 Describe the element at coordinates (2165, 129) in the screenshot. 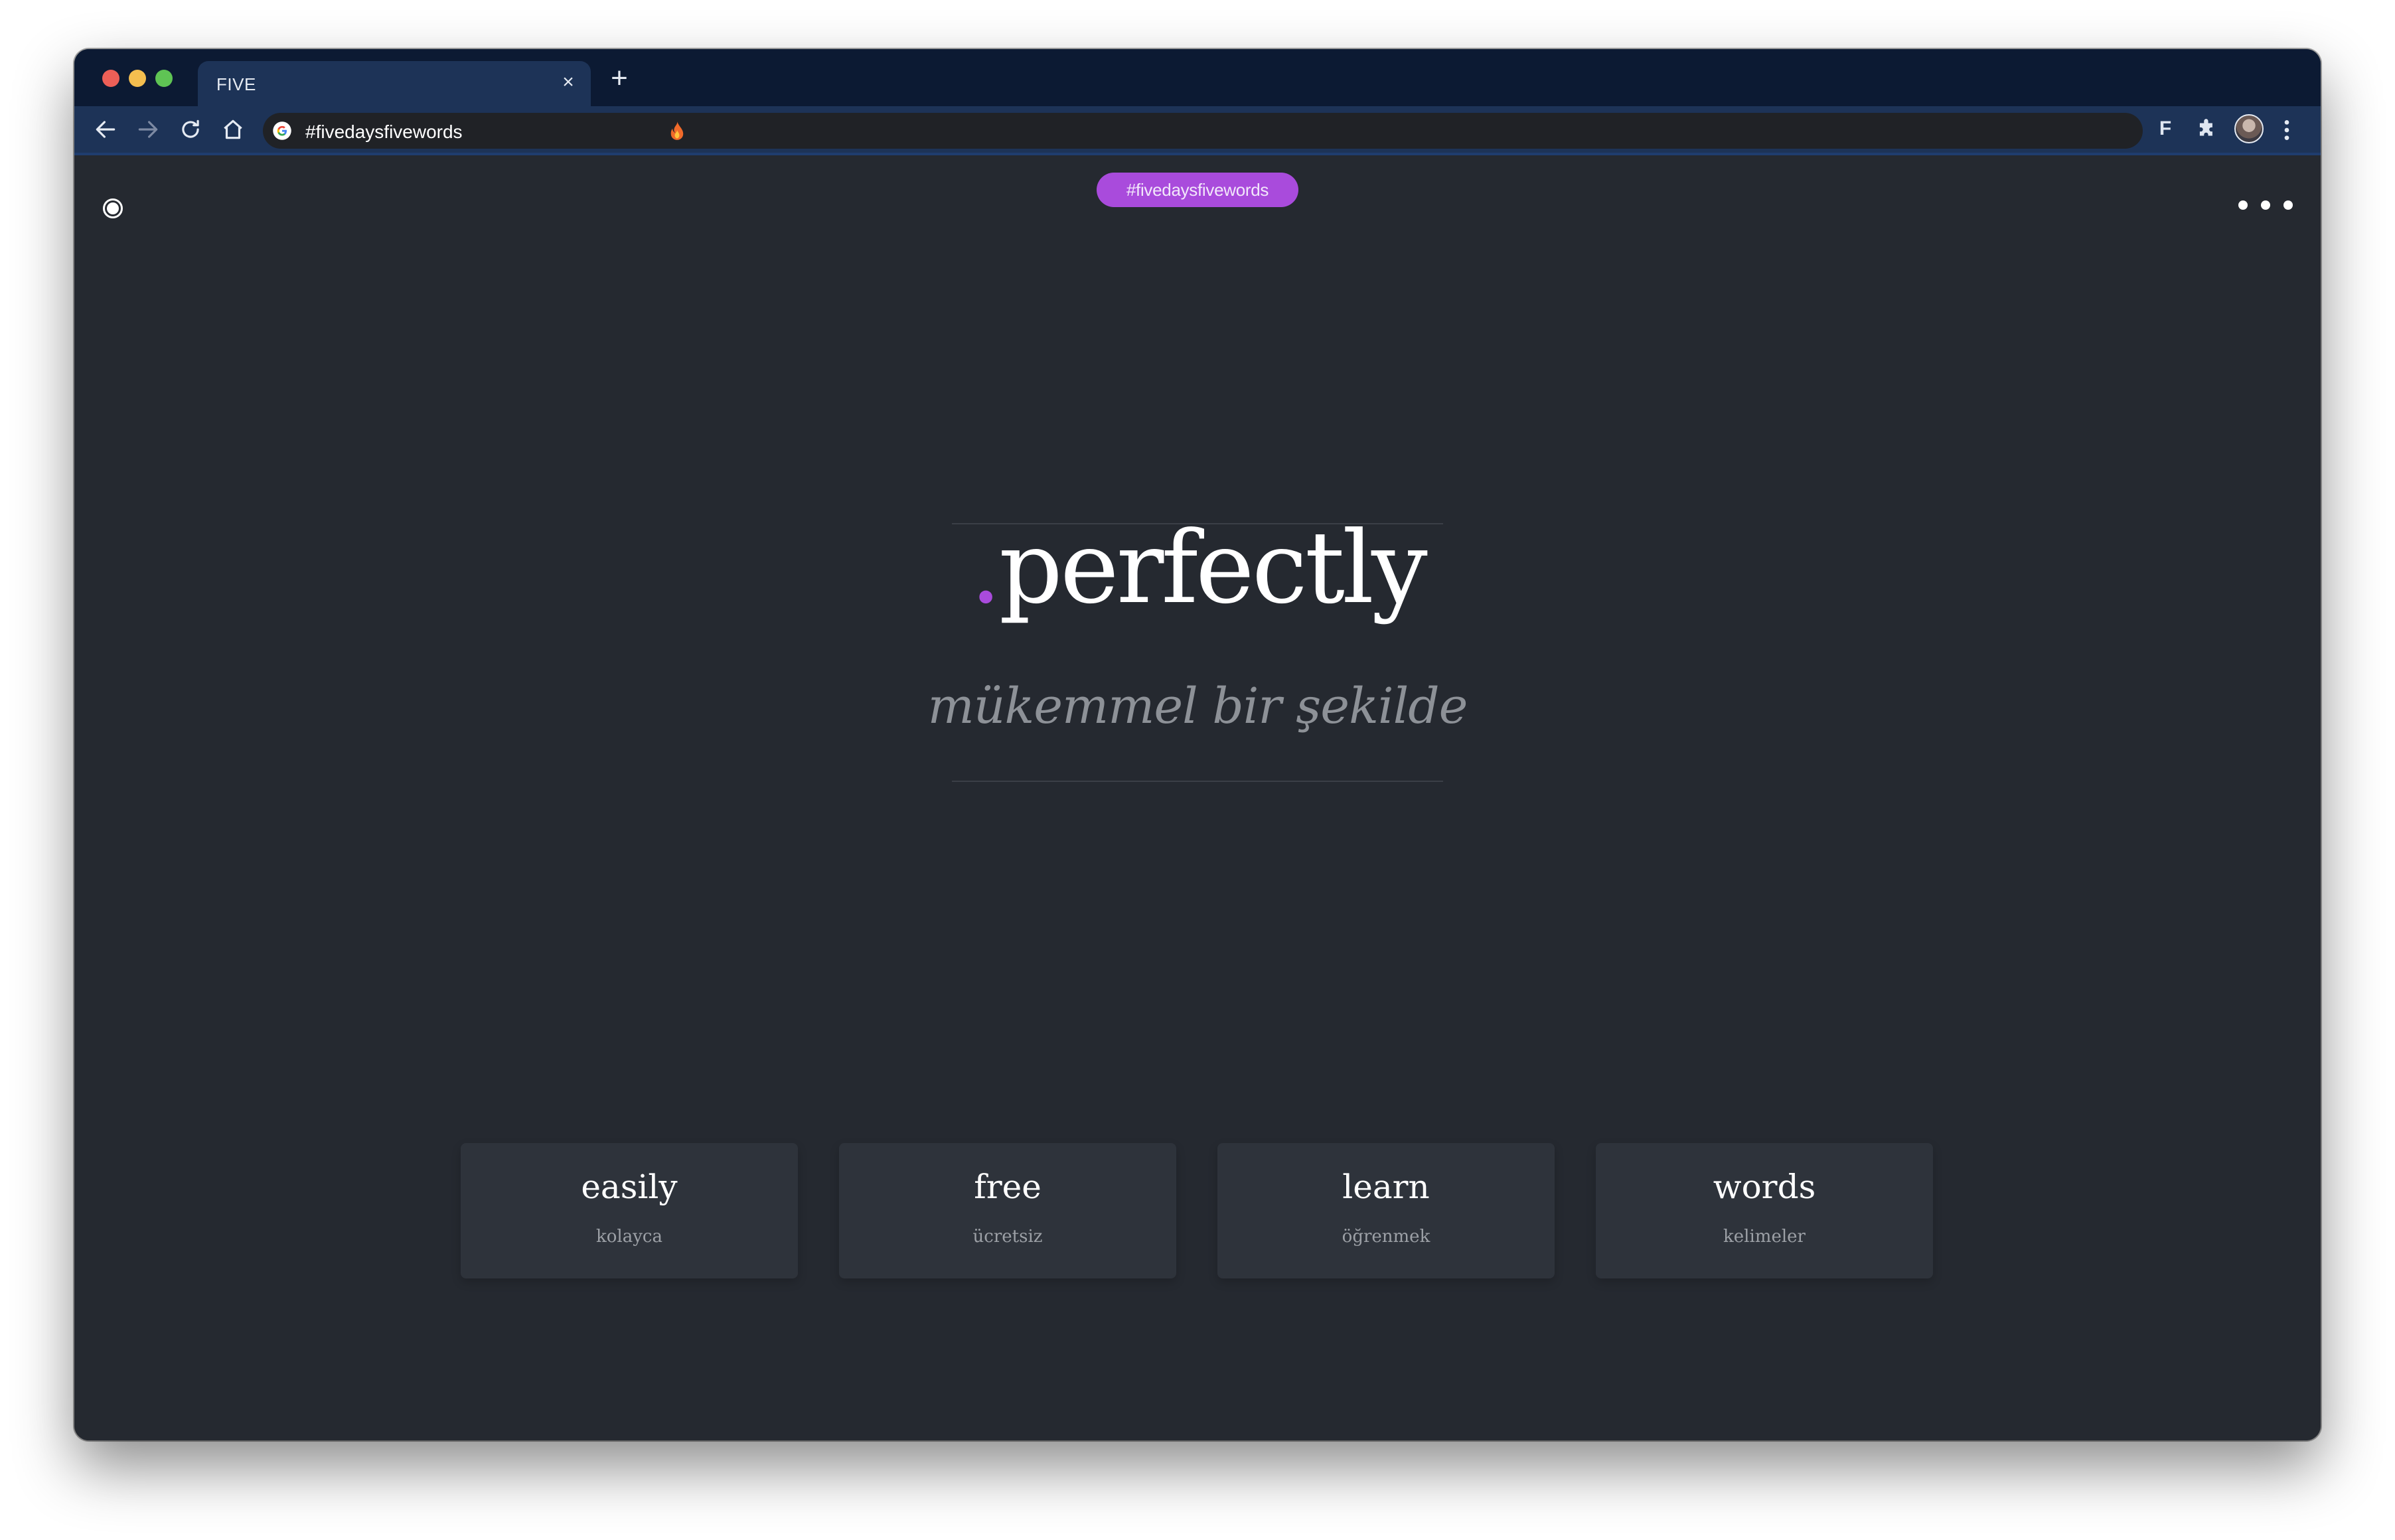

I see `f-extension-icon: F` at that location.